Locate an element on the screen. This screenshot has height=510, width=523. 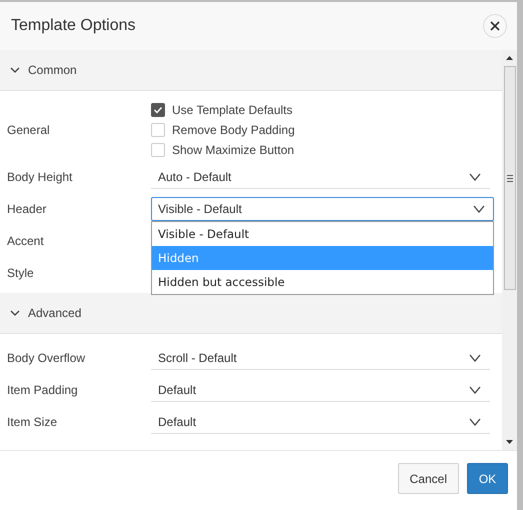
select-field: Auto - Default is located at coordinates (320, 177).